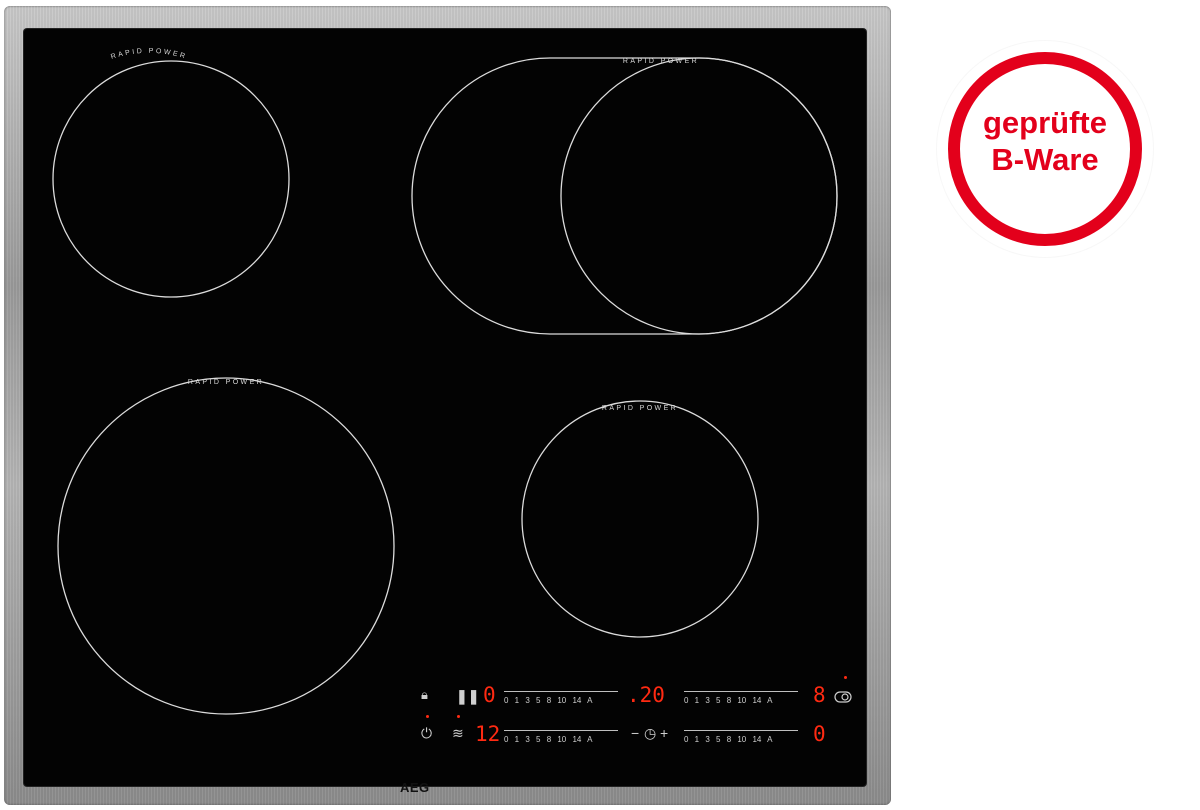 The width and height of the screenshot is (1200, 810). What do you see at coordinates (664, 733) in the screenshot?
I see `timer-plus-button: +` at bounding box center [664, 733].